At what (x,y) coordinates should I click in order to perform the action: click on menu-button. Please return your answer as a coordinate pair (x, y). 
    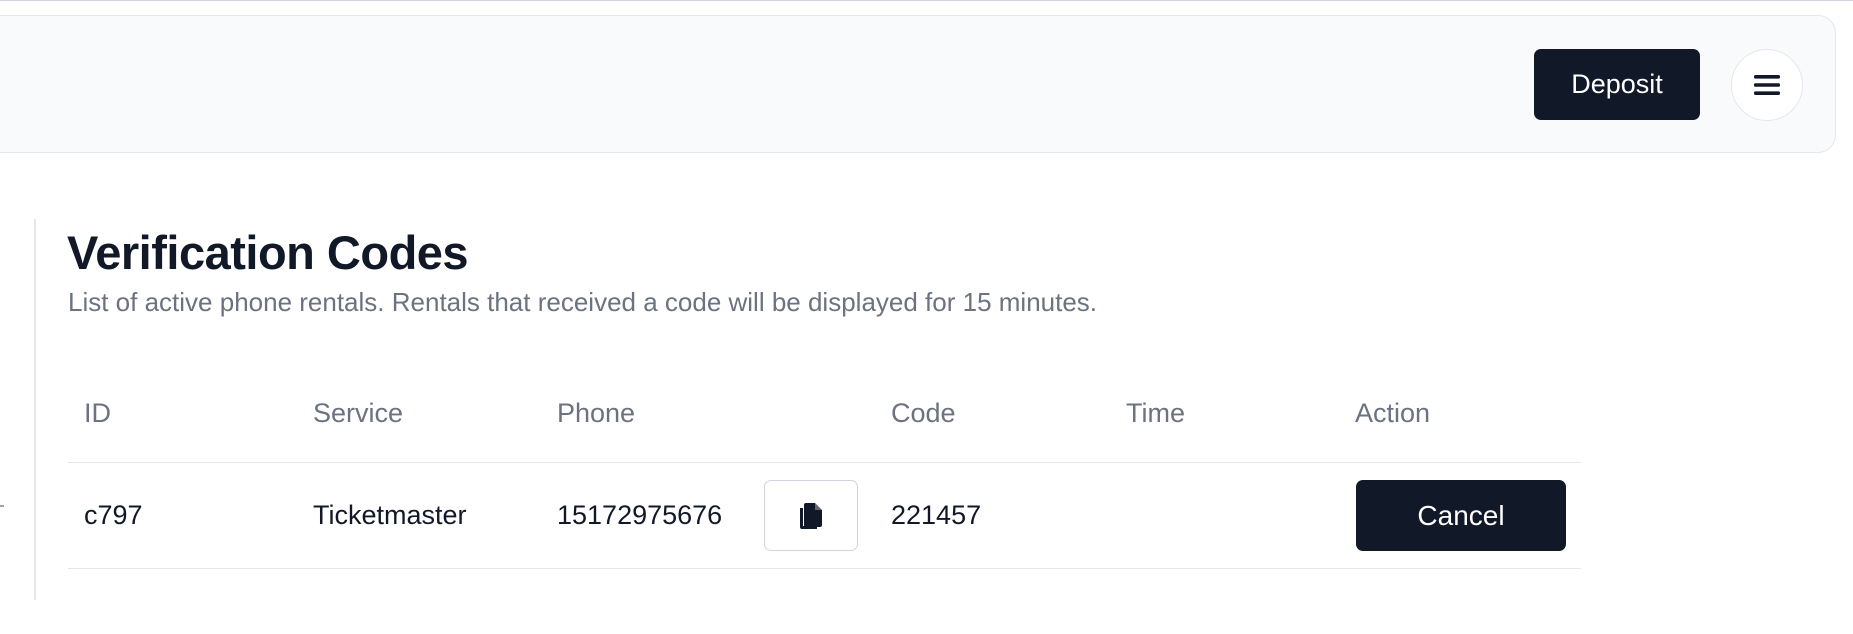
    Looking at the image, I should click on (1767, 85).